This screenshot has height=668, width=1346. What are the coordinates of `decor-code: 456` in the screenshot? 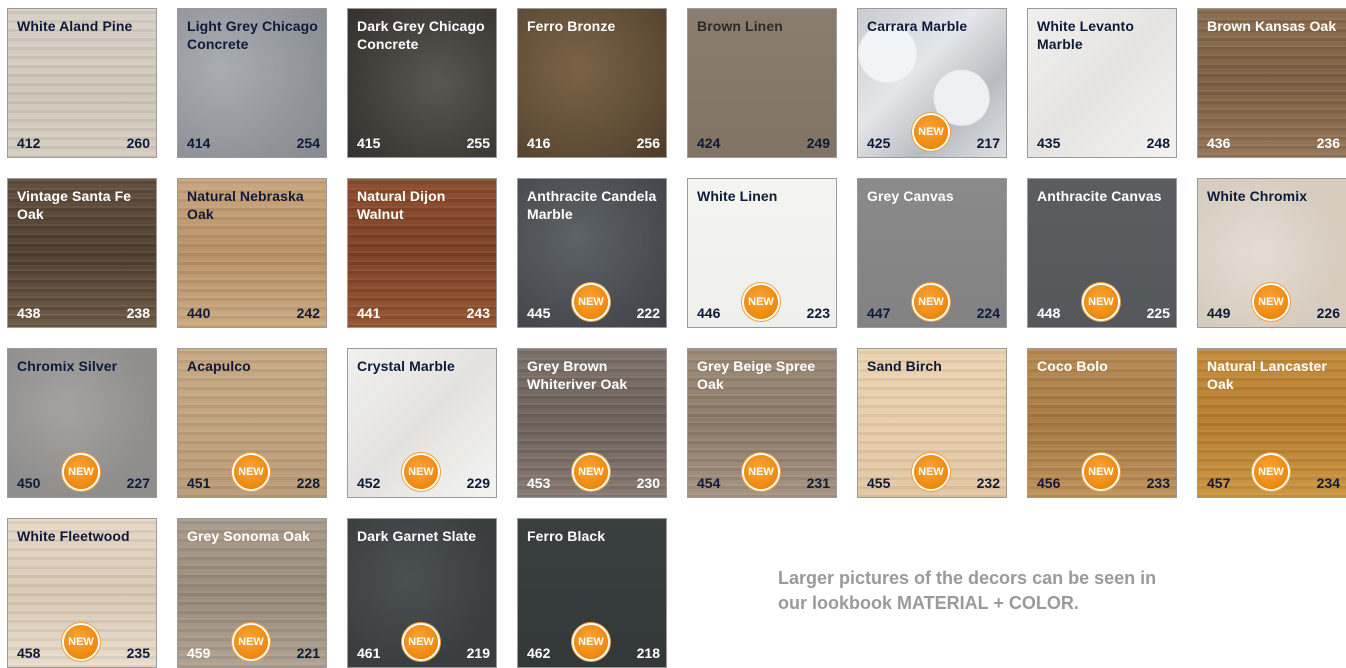 It's located at (1049, 483).